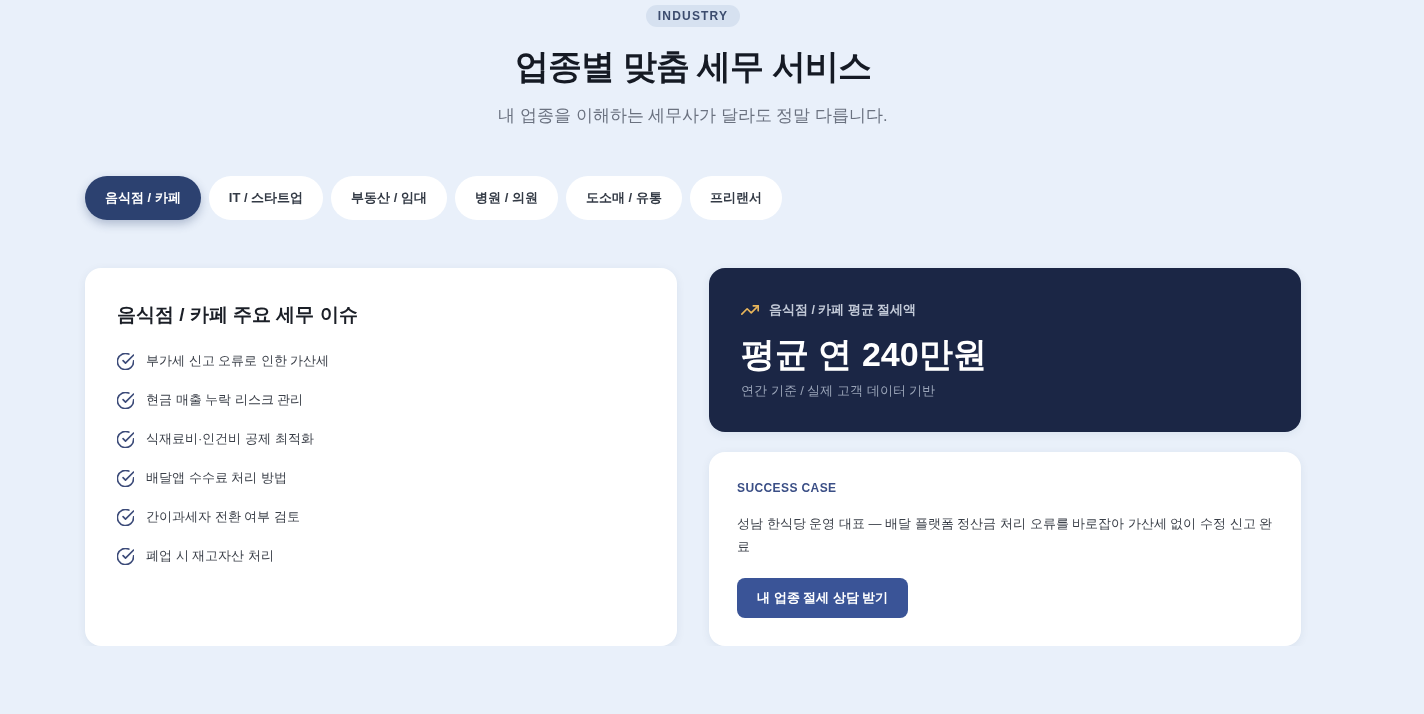 This screenshot has height=714, width=1424. I want to click on industry-tab: IT / 스타트업, so click(266, 198).